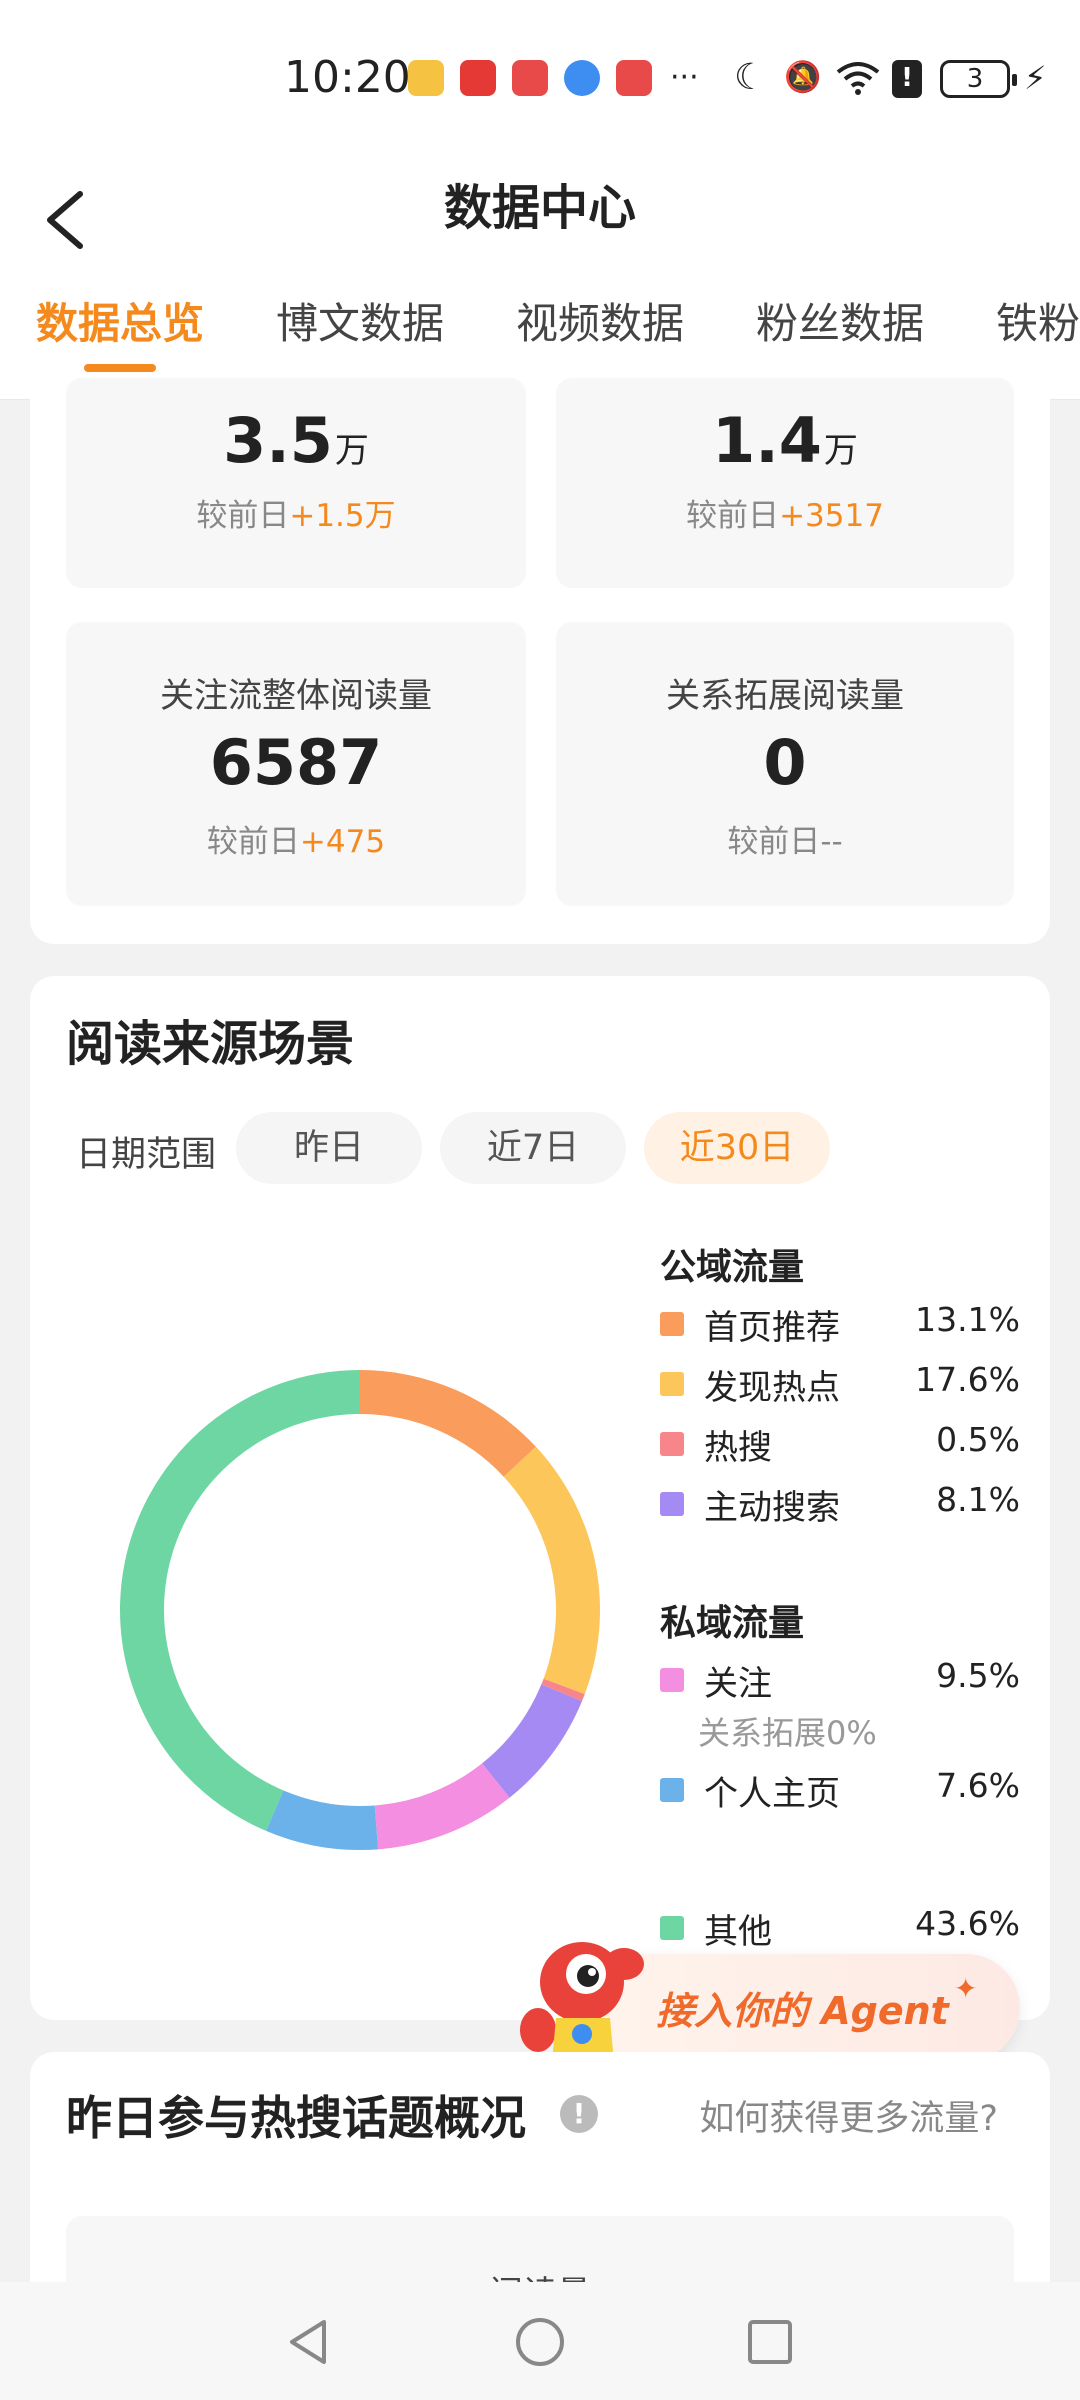 The height and width of the screenshot is (2400, 1080). I want to click on legend-pct: 43.6%, so click(967, 1923).